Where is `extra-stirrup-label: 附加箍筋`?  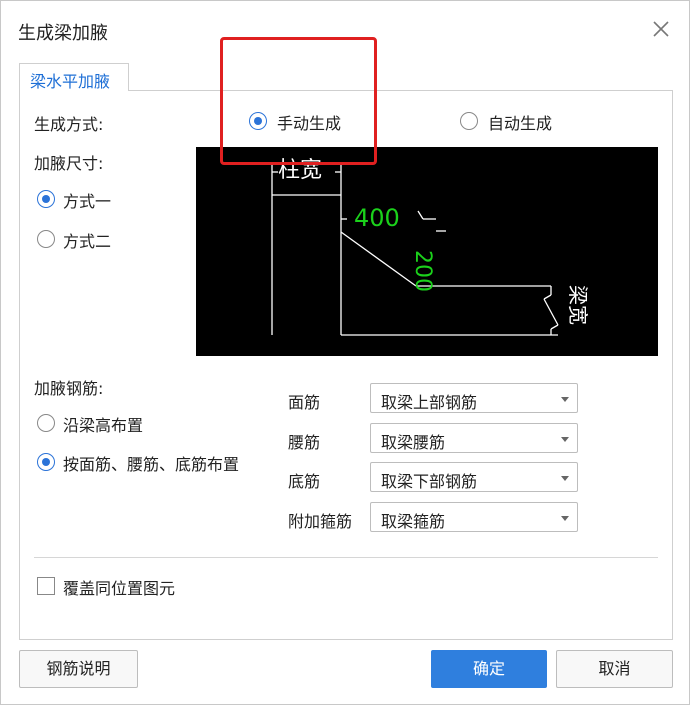
extra-stirrup-label: 附加箍筋 is located at coordinates (320, 521).